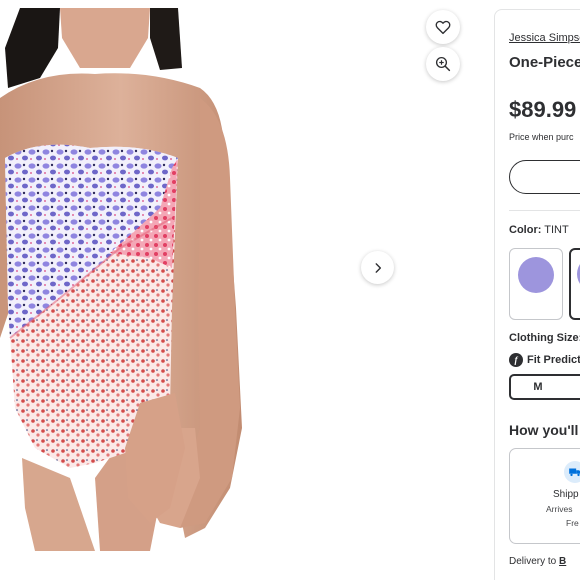  Describe the element at coordinates (544, 210) in the screenshot. I see `divider` at that location.